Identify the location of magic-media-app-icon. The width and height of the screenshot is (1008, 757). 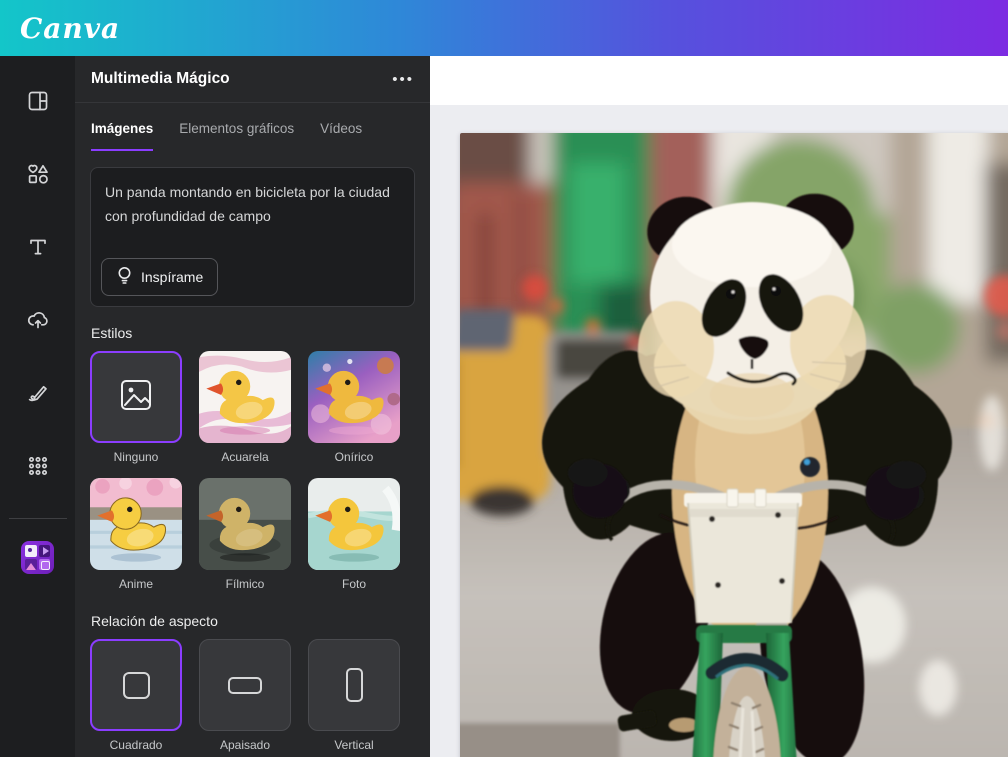
(31, 551).